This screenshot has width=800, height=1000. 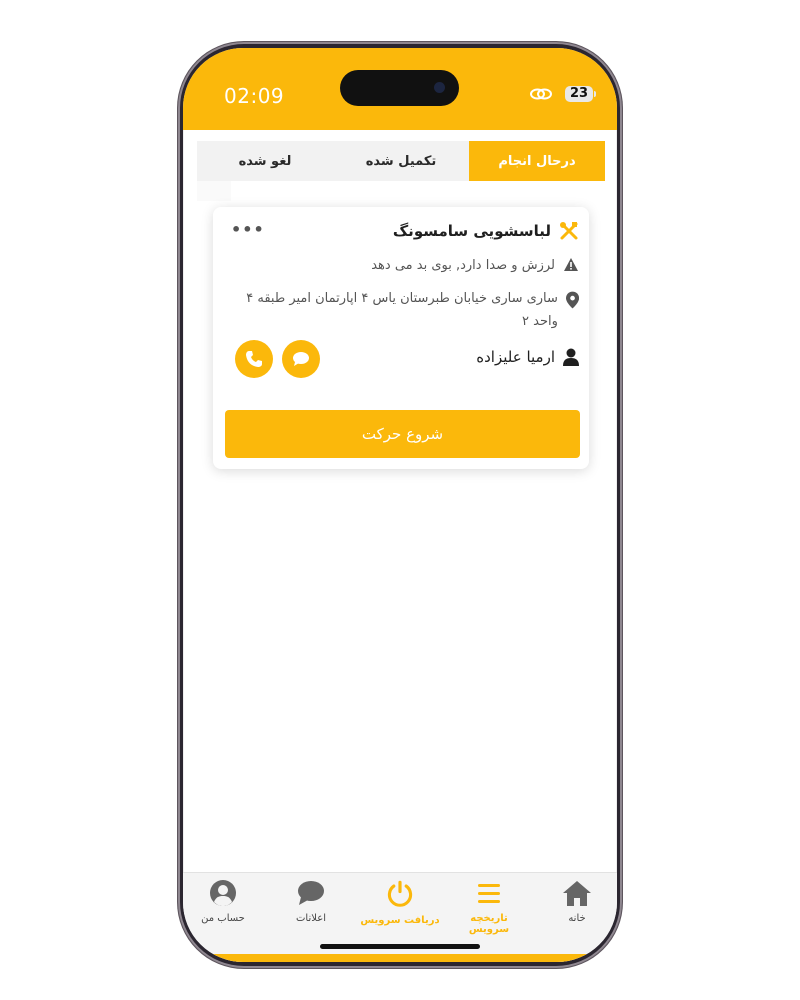 I want to click on chat-icon, so click(x=311, y=893).